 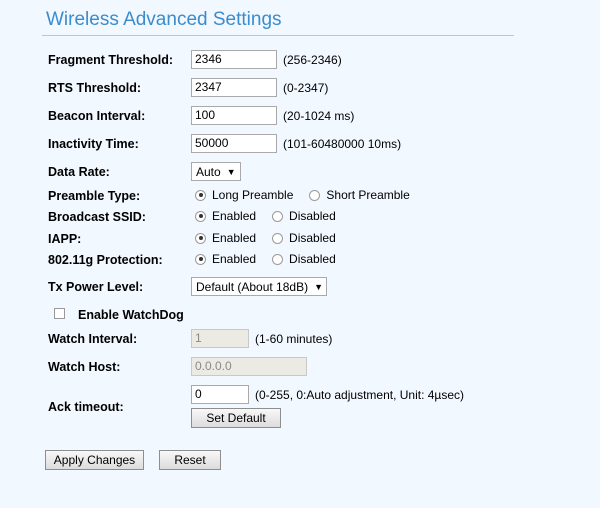 I want to click on protection-80211g-label: 802.11g Protection:, so click(x=105, y=260).